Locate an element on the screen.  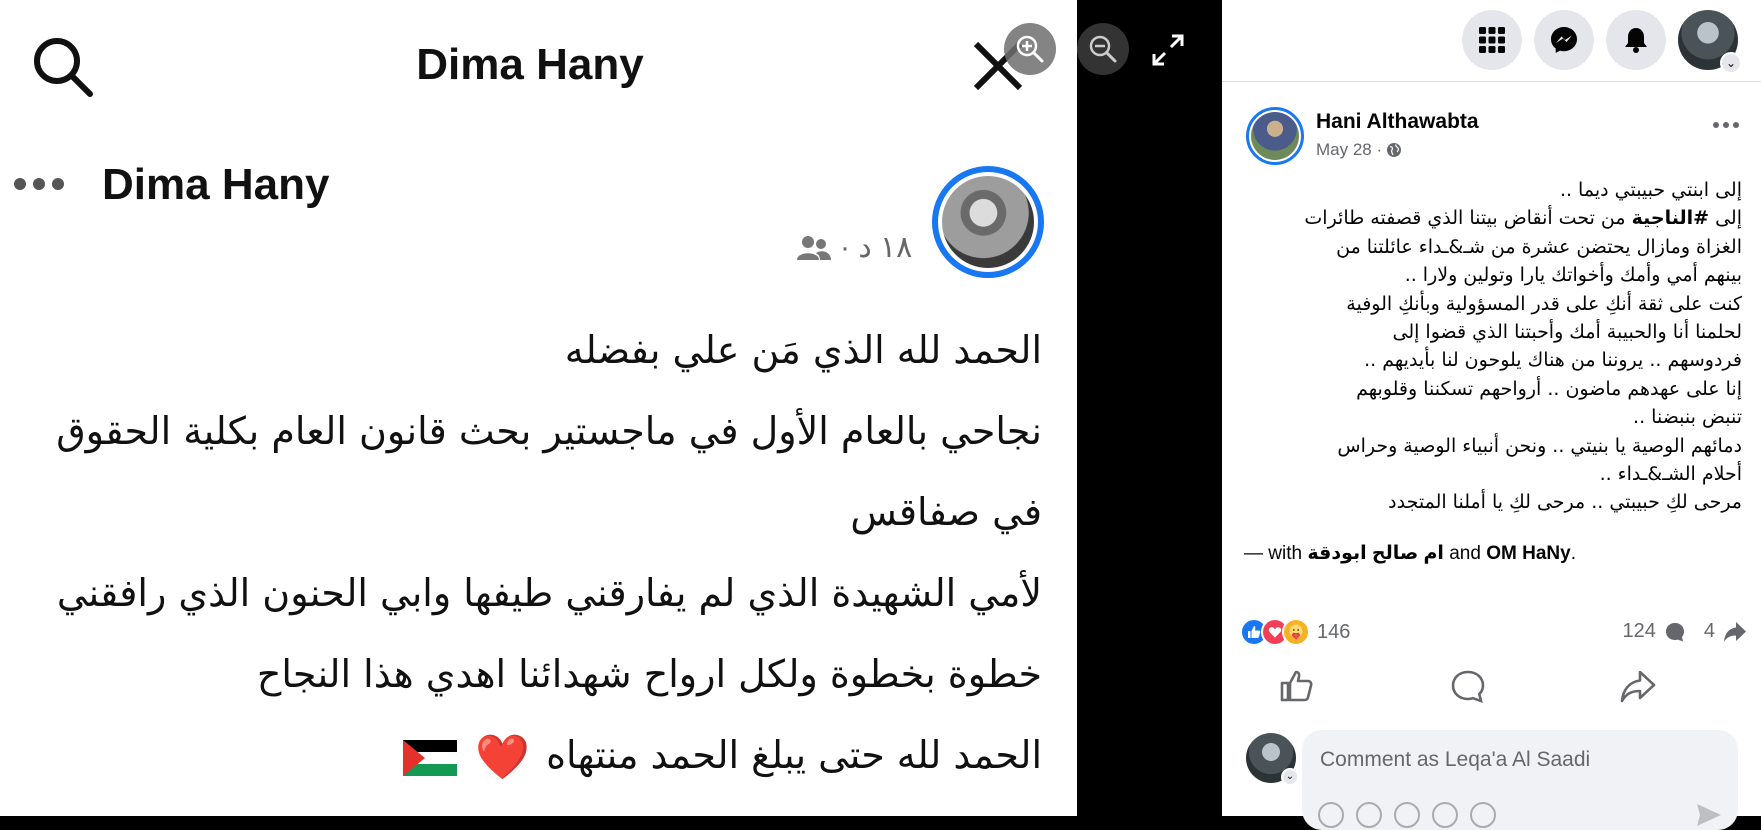
shares-count: 4 is located at coordinates (1709, 631).